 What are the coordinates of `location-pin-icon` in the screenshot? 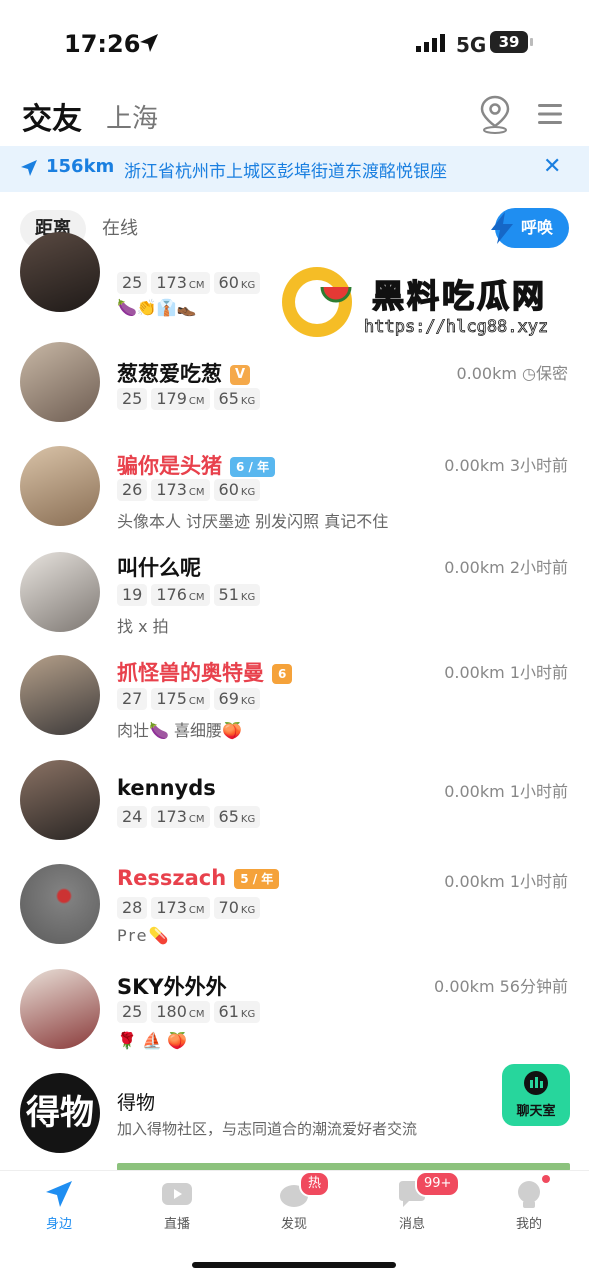 It's located at (495, 114).